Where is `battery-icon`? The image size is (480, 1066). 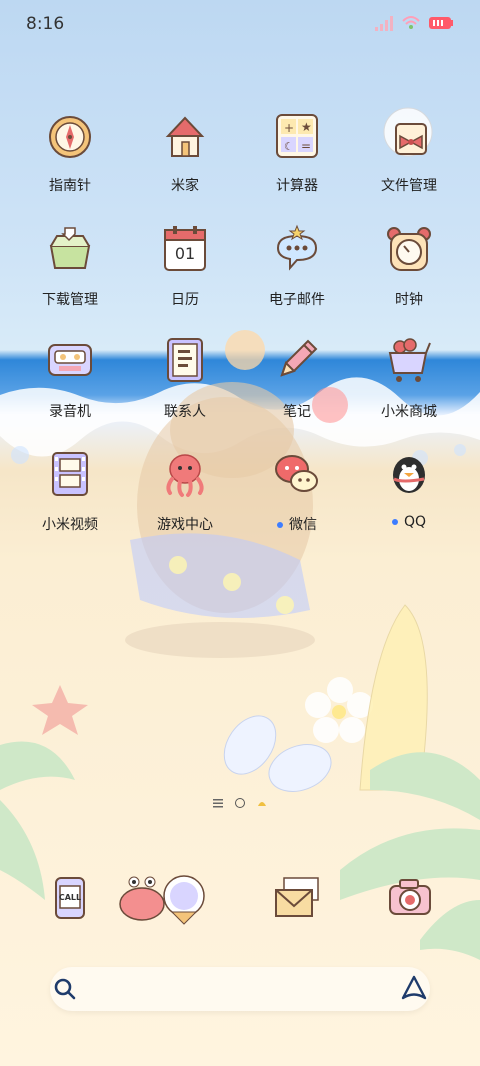 battery-icon is located at coordinates (441, 23).